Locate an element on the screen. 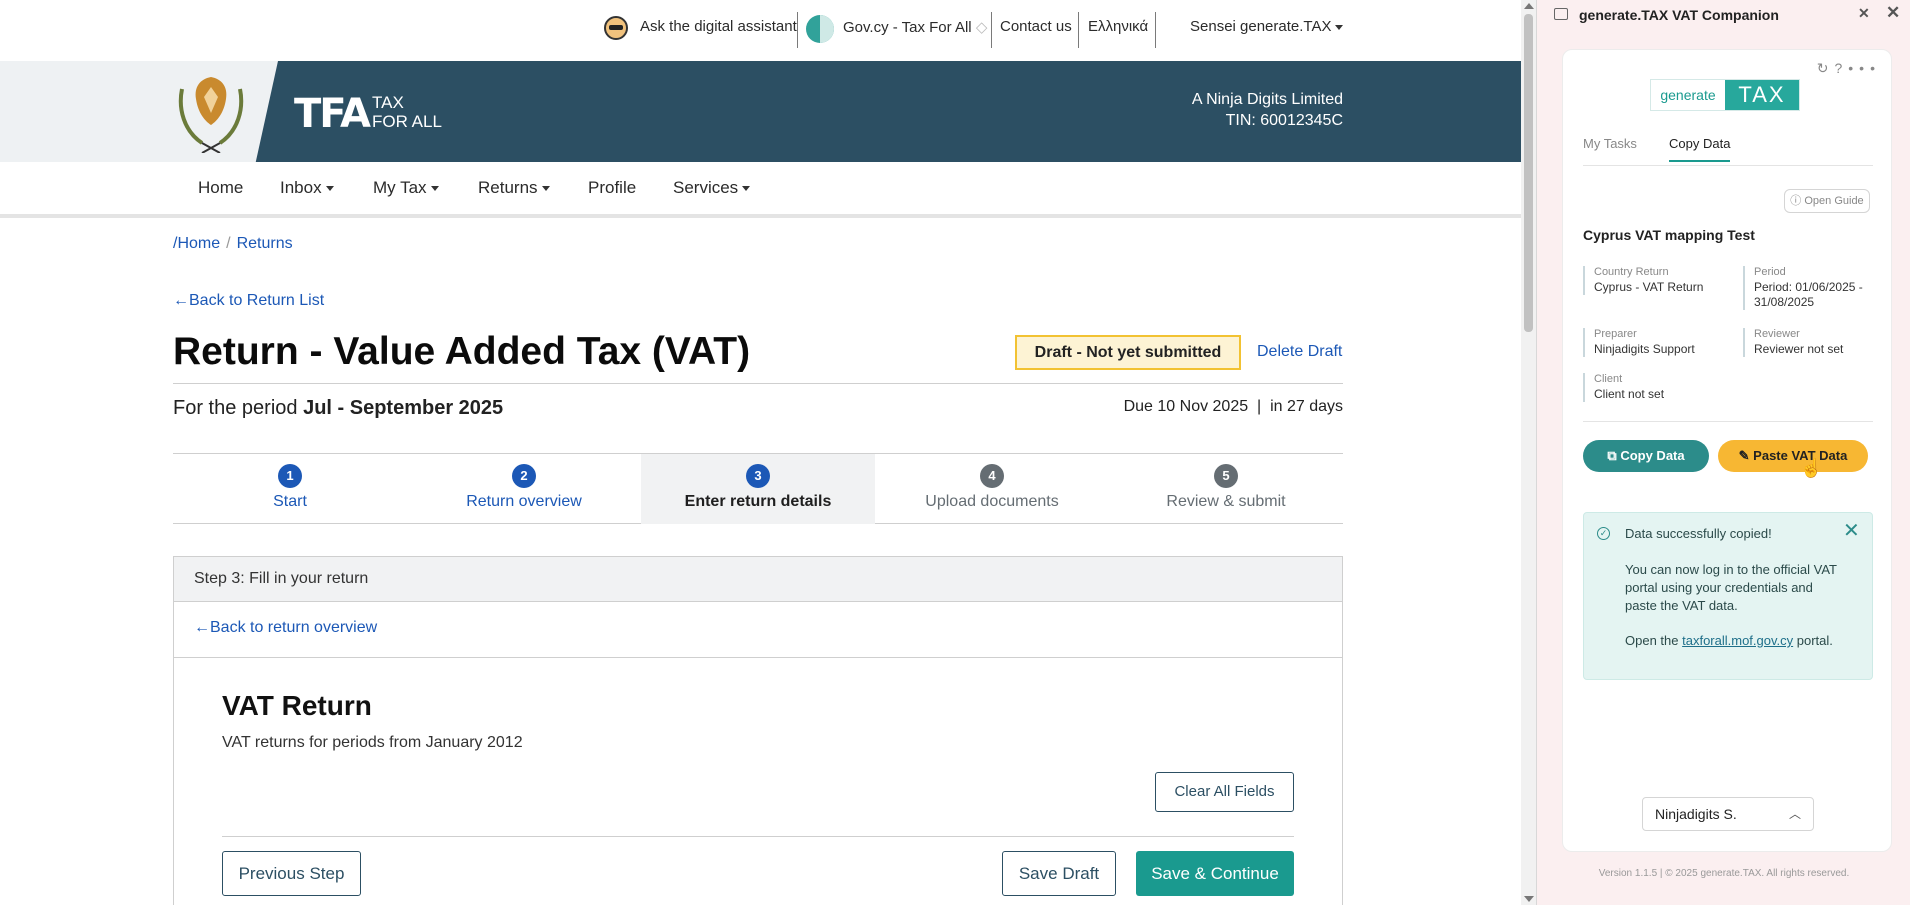 The image size is (1910, 905). period-text: For the period Jul - September 2025 is located at coordinates (338, 408).